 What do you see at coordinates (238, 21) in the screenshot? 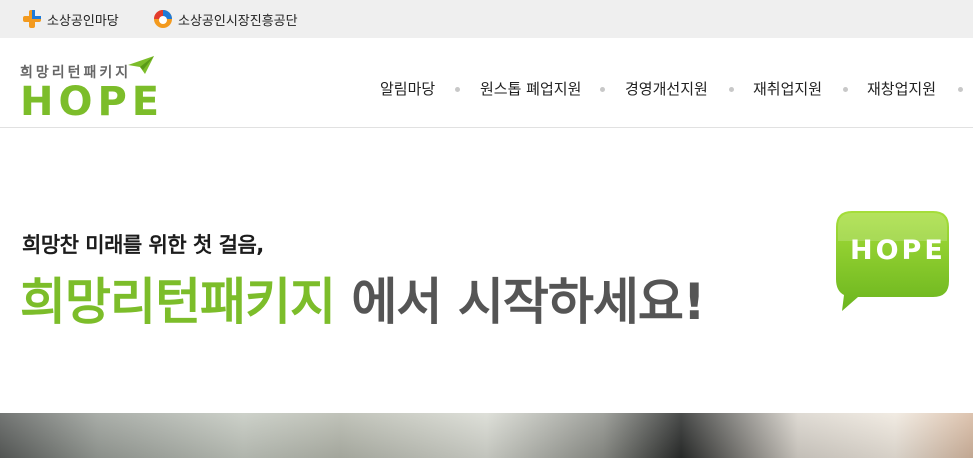
I see `sosanggong-agency-label: 소상공인시장진흥공단` at bounding box center [238, 21].